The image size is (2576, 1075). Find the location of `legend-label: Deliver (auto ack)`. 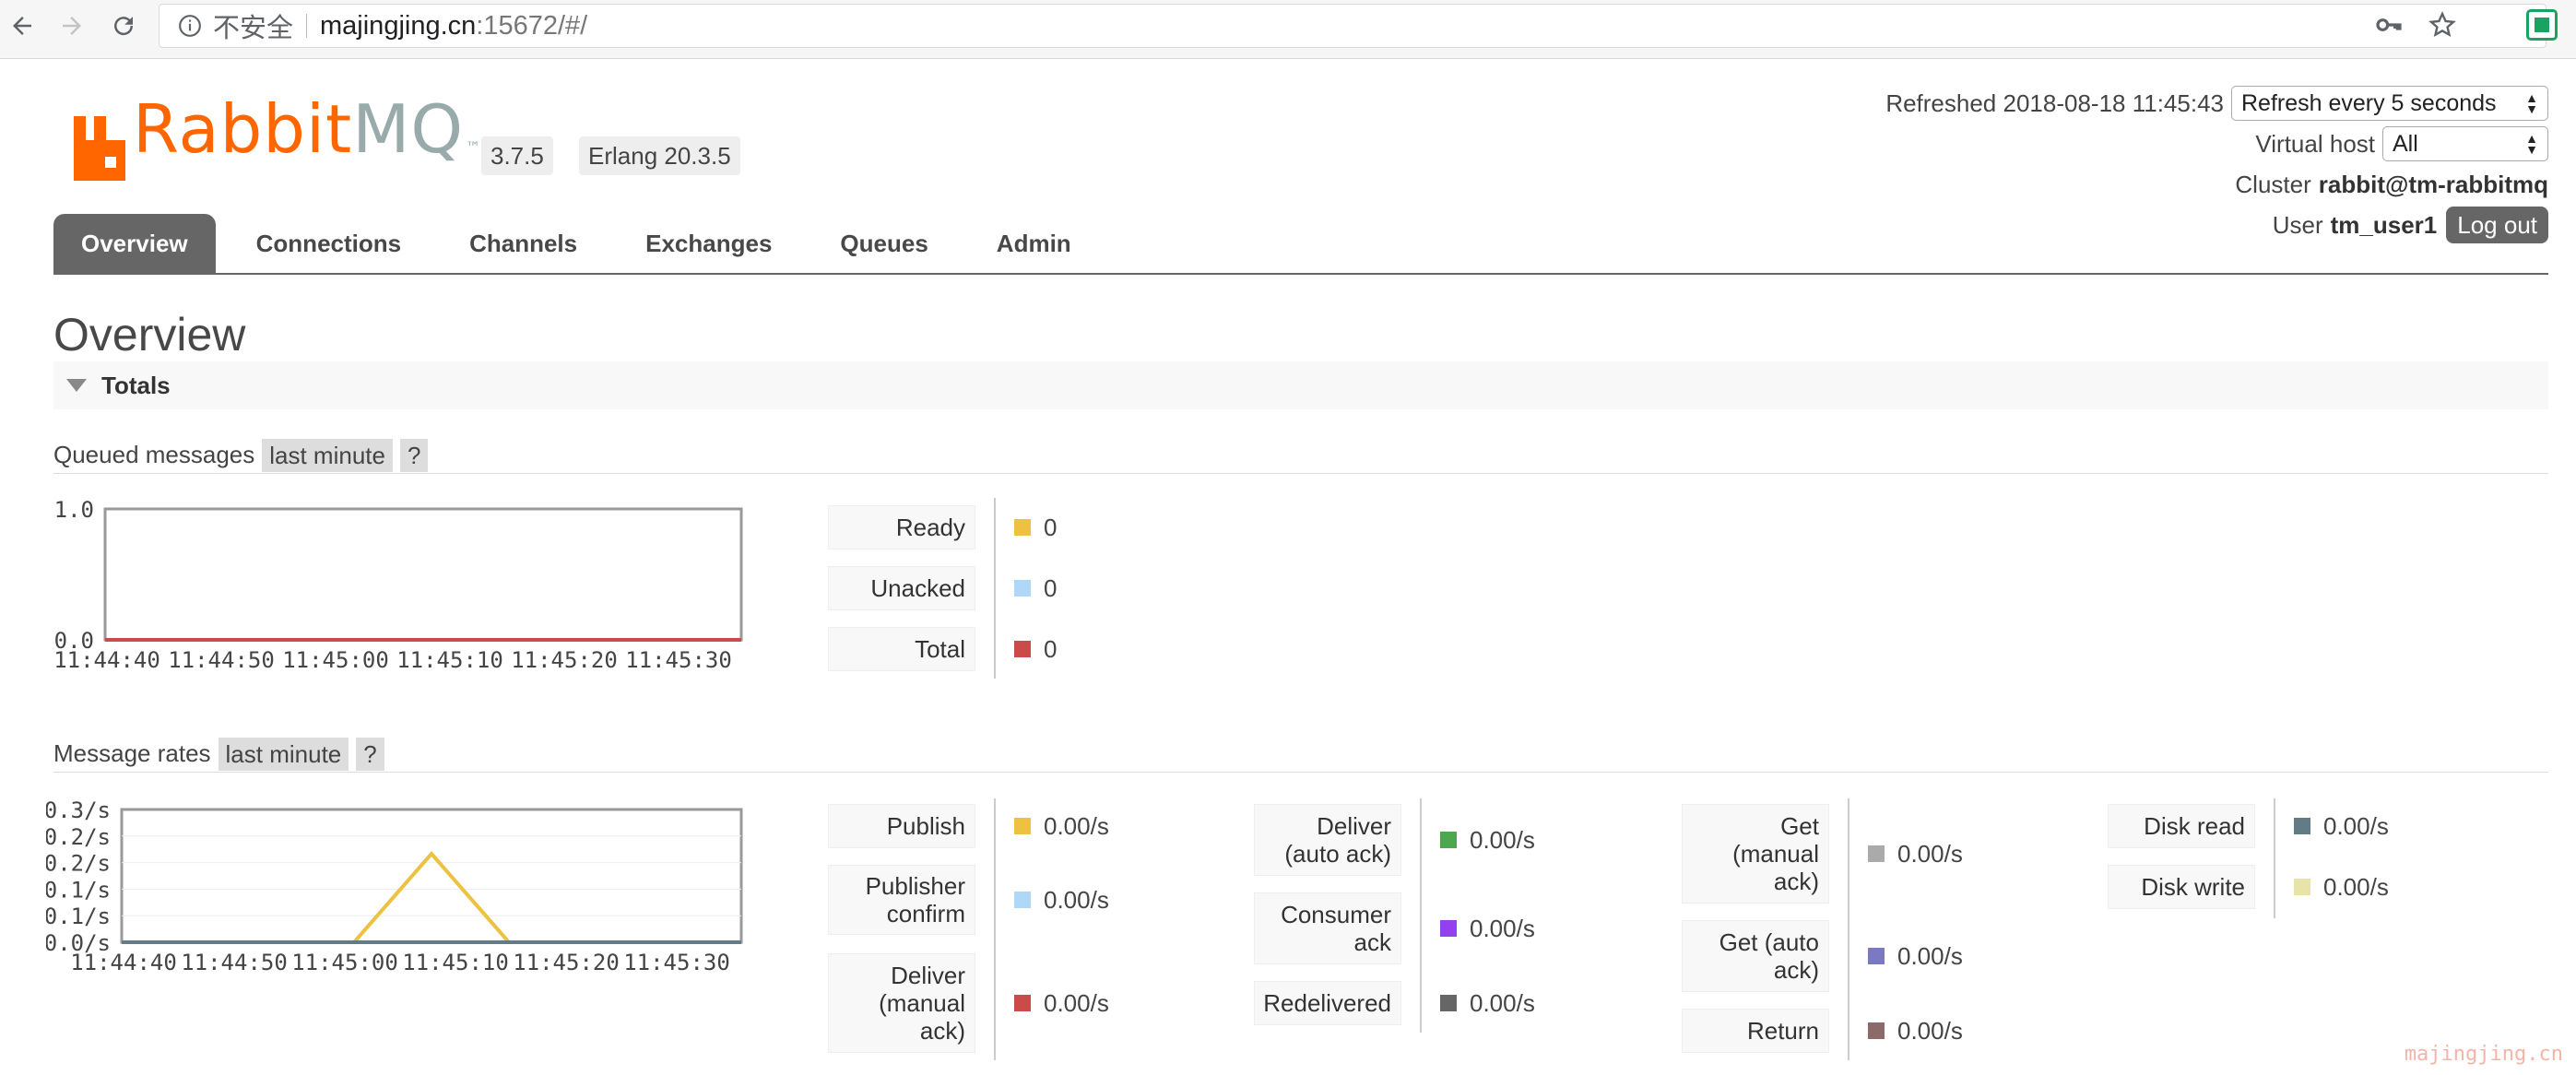

legend-label: Deliver (auto ack) is located at coordinates (1327, 840).